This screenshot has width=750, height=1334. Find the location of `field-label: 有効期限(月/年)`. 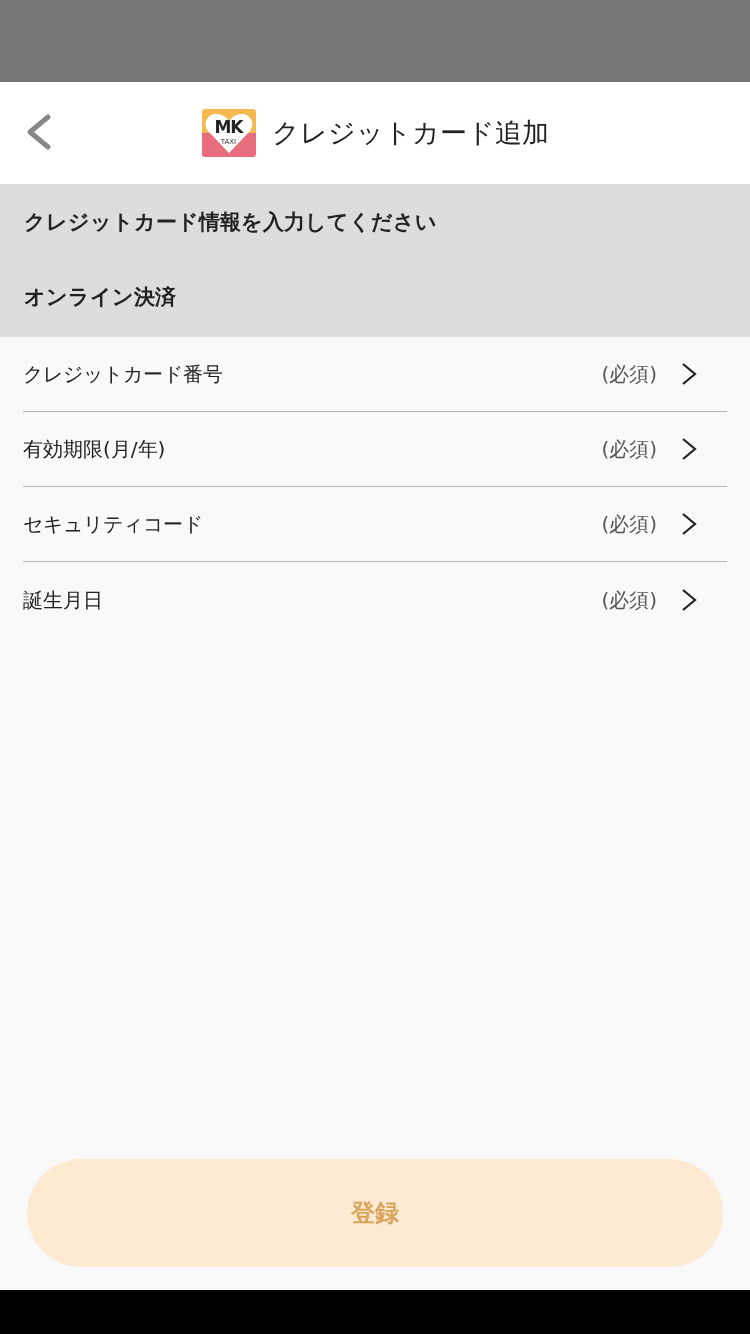

field-label: 有効期限(月/年) is located at coordinates (95, 449).